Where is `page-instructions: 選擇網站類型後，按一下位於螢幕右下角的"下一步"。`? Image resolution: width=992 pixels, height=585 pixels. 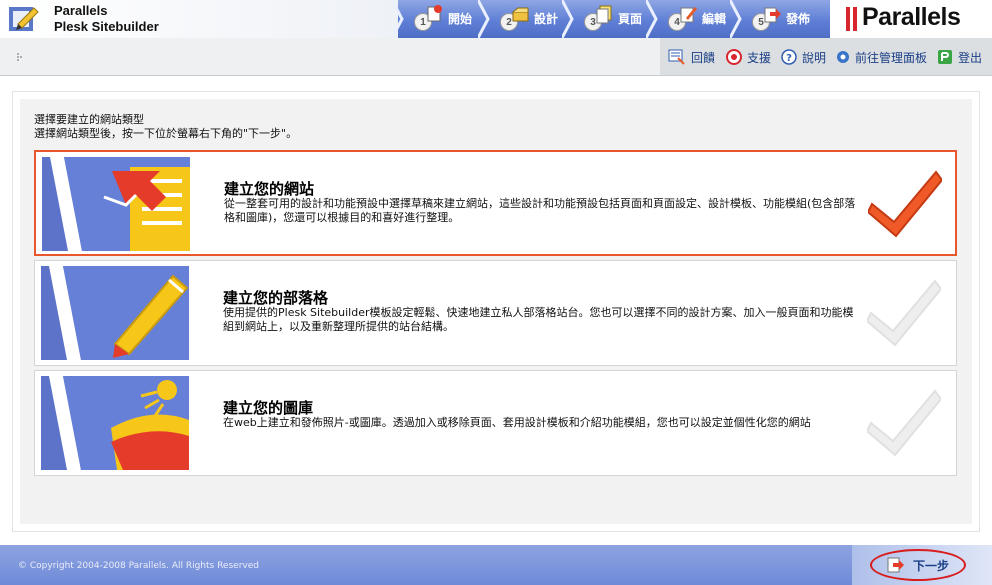
page-instructions: 選擇網站類型後，按一下位於螢幕右下角的"下一步"。 is located at coordinates (166, 133).